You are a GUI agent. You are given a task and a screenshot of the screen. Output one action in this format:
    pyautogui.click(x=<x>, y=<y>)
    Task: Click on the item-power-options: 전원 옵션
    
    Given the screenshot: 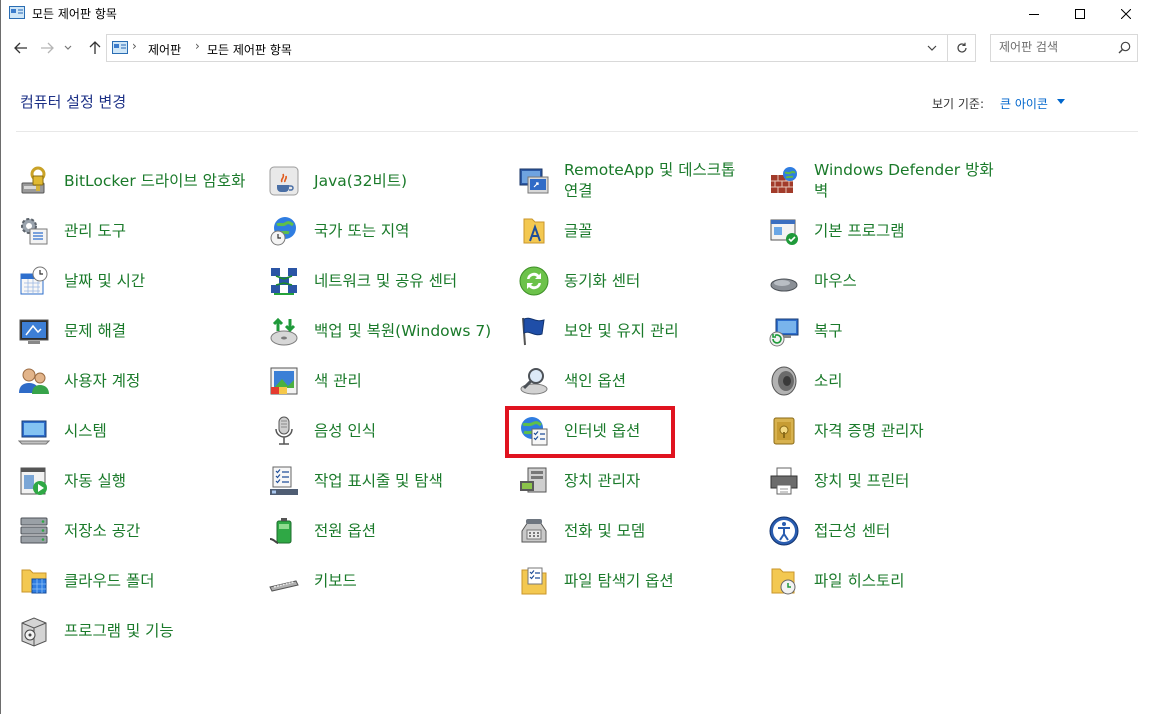 What is the action you would take?
    pyautogui.click(x=388, y=531)
    